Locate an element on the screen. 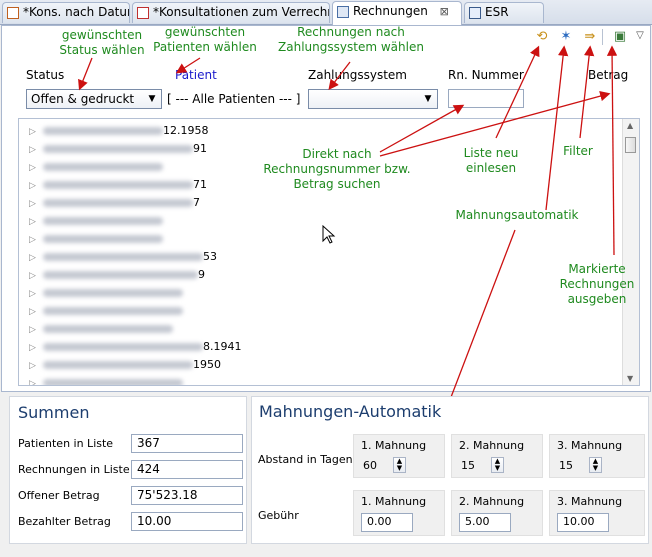 The width and height of the screenshot is (652, 557). filter-icon: ⇛ is located at coordinates (590, 37).